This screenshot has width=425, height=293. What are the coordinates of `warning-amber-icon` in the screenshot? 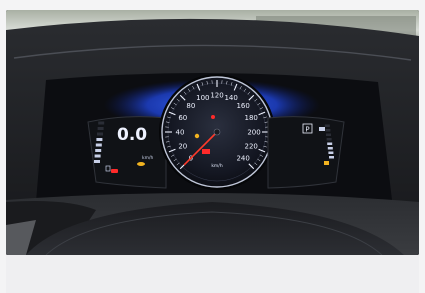 It's located at (326, 163).